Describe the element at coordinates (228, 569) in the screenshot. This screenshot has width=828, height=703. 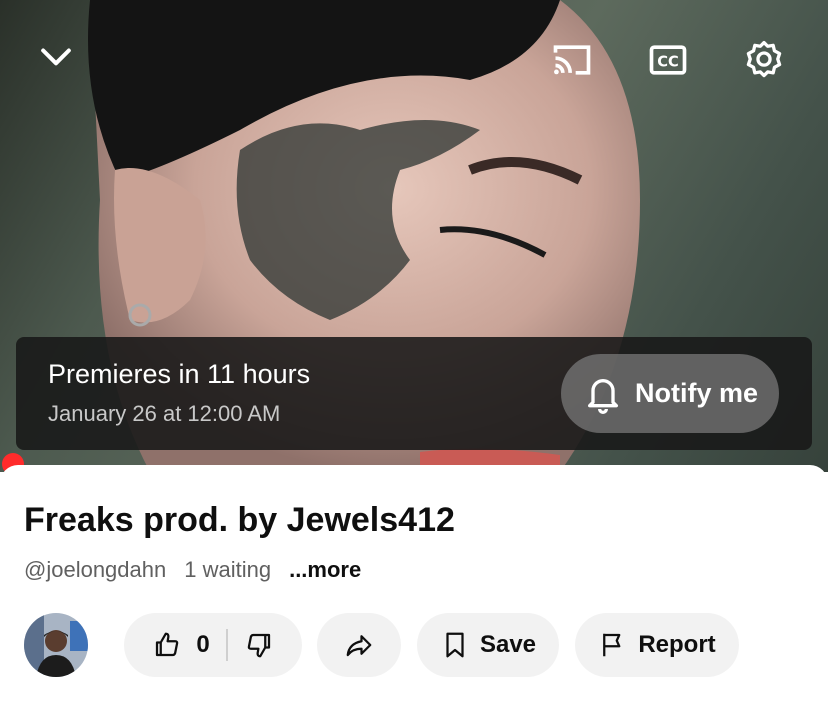
I see `waiting-count: 1 waiting` at that location.